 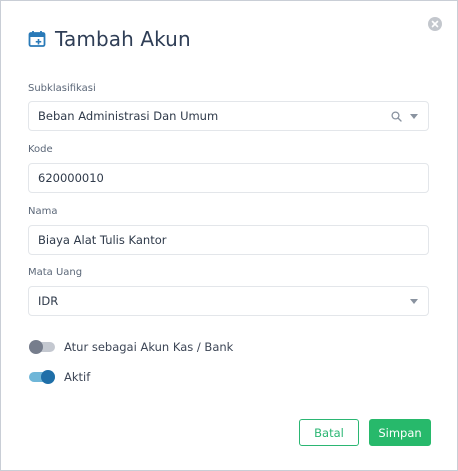 I want to click on search-icon, so click(x=396, y=116).